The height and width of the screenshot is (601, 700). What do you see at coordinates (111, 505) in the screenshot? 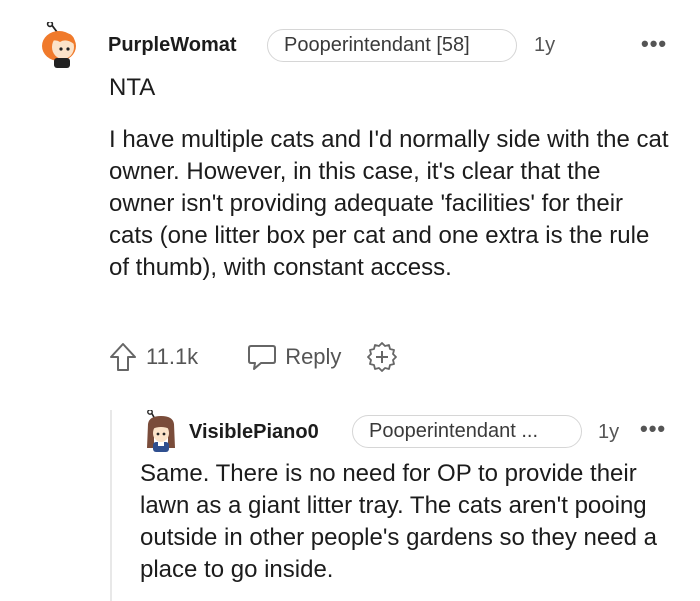
I see `thread-line` at bounding box center [111, 505].